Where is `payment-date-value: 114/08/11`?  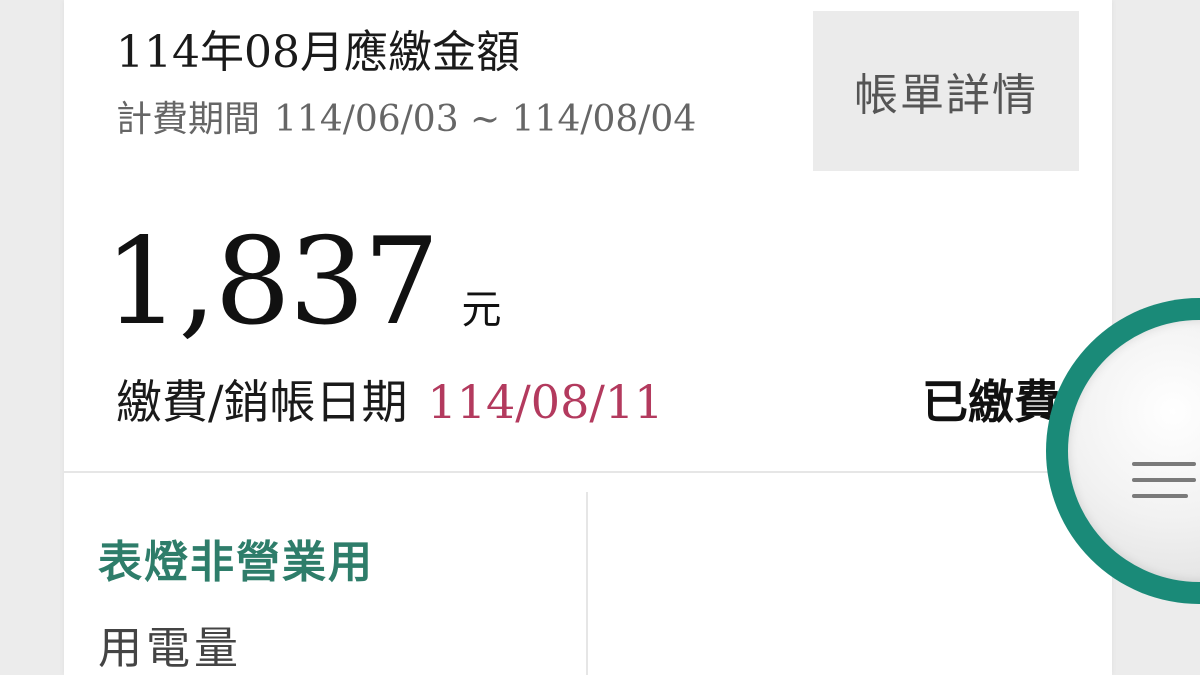 payment-date-value: 114/08/11 is located at coordinates (545, 402).